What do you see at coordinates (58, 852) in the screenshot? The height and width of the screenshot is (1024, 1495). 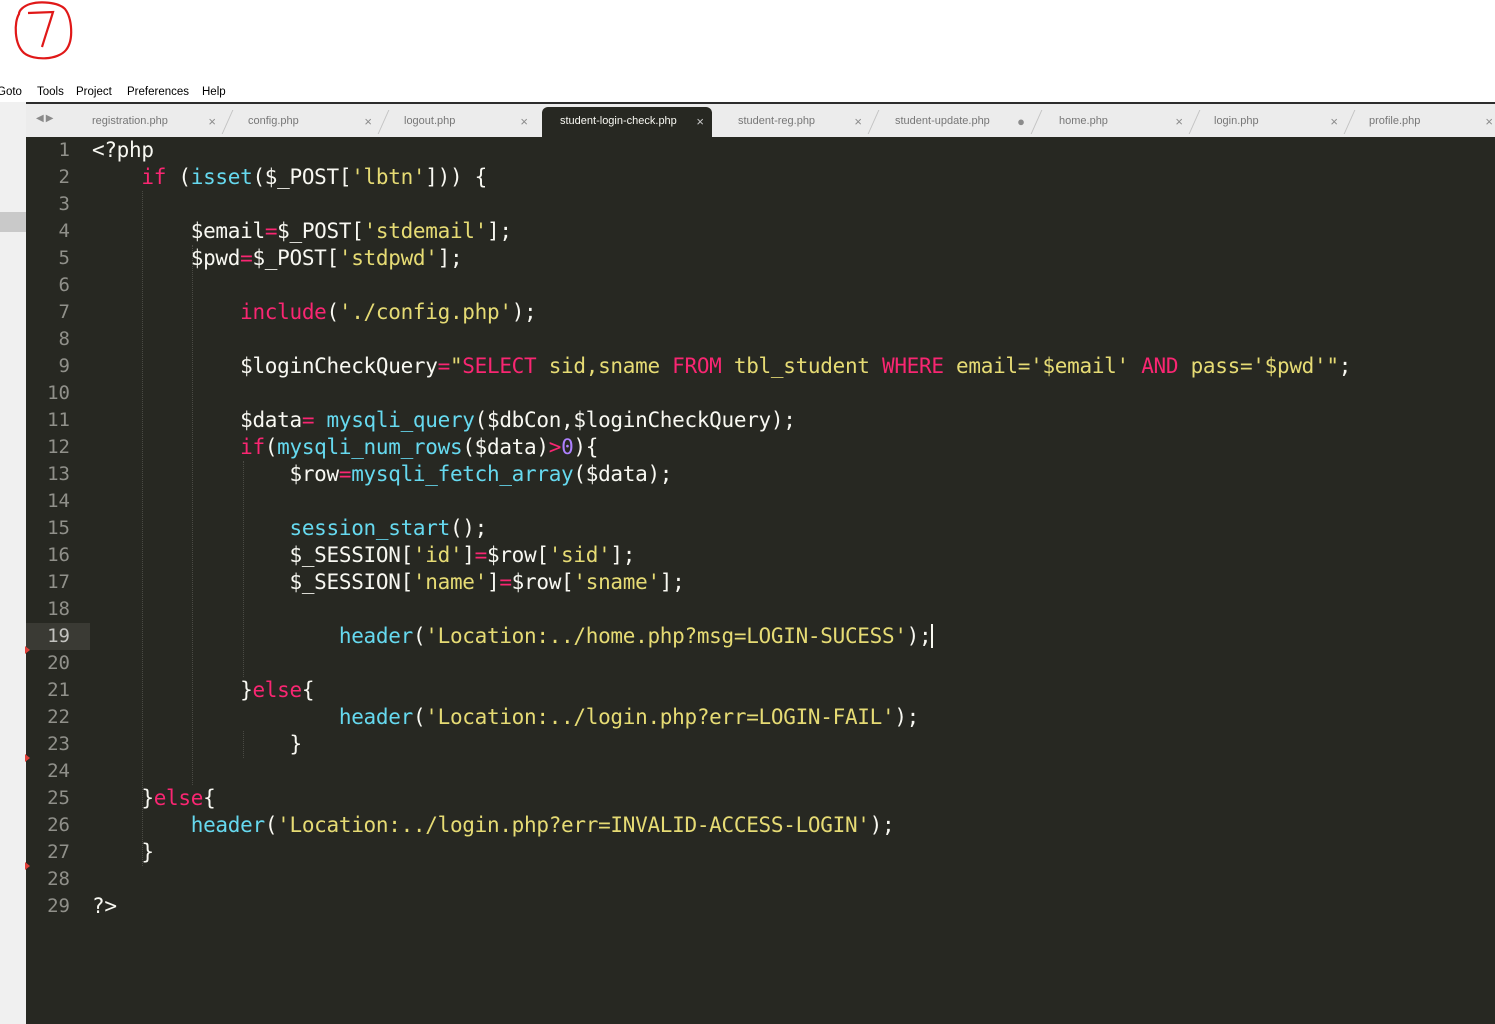 I see `line-number: 27` at bounding box center [58, 852].